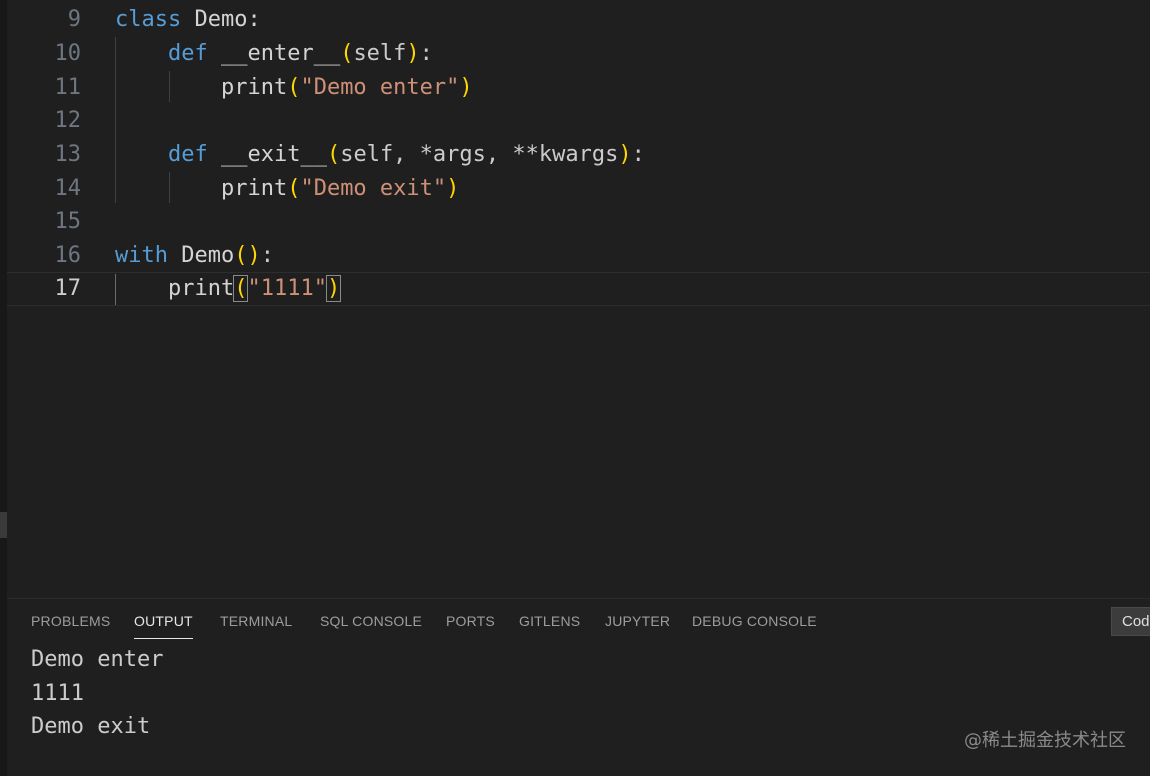 The width and height of the screenshot is (1150, 776). Describe the element at coordinates (578, 88) in the screenshot. I see `code-line: 11 print("Demo enter")` at that location.